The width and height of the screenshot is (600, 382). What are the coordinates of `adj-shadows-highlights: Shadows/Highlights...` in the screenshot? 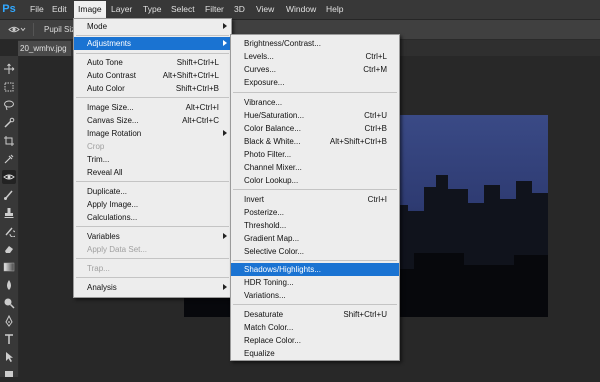 It's located at (315, 269).